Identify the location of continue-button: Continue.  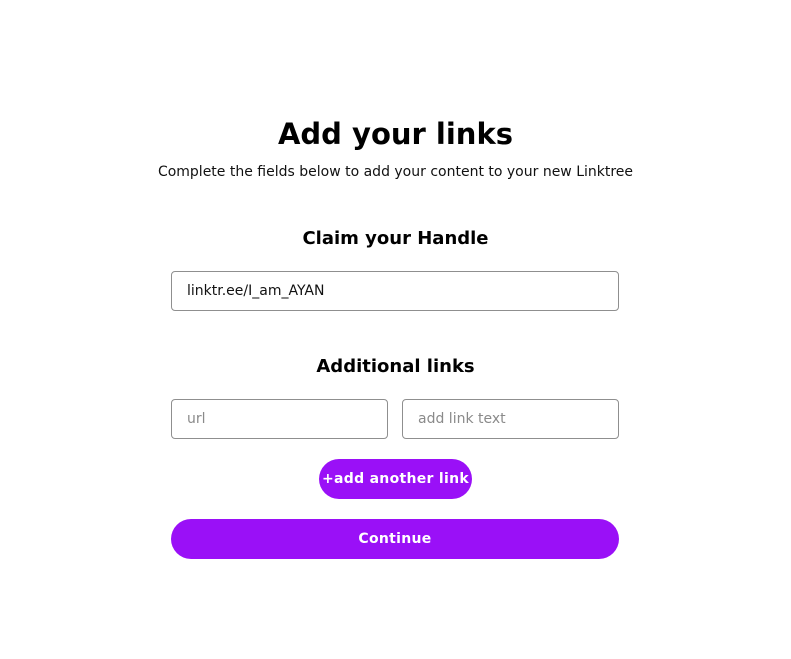
(395, 539).